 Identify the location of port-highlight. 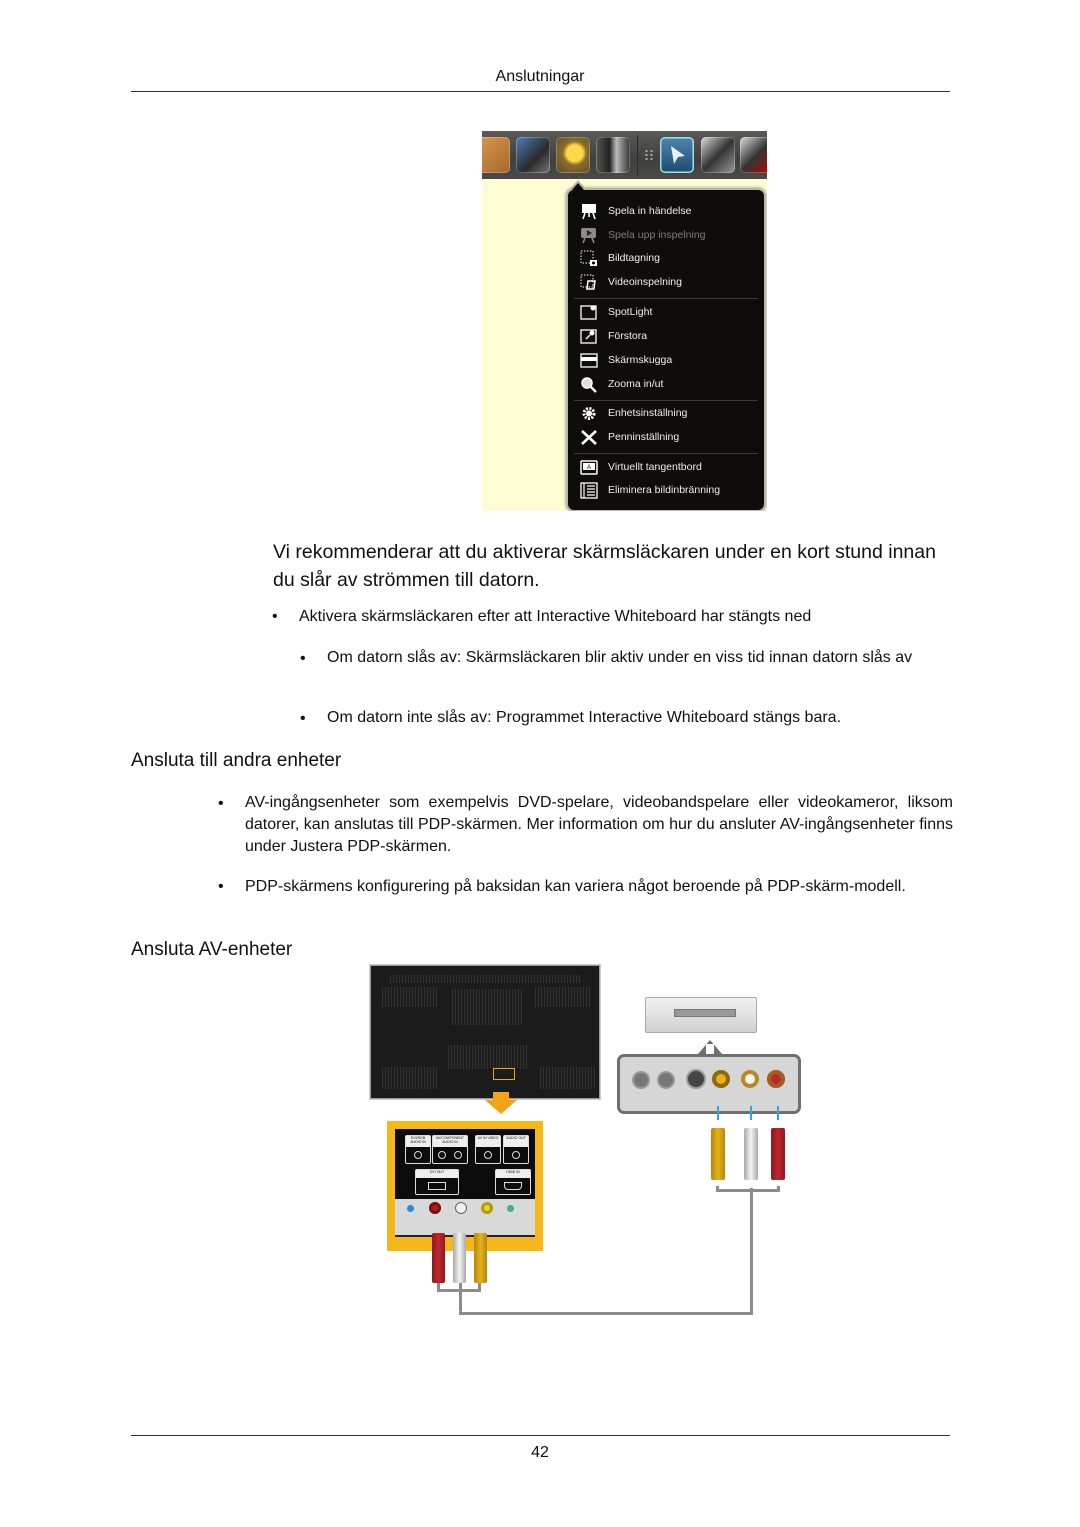
(504, 1074).